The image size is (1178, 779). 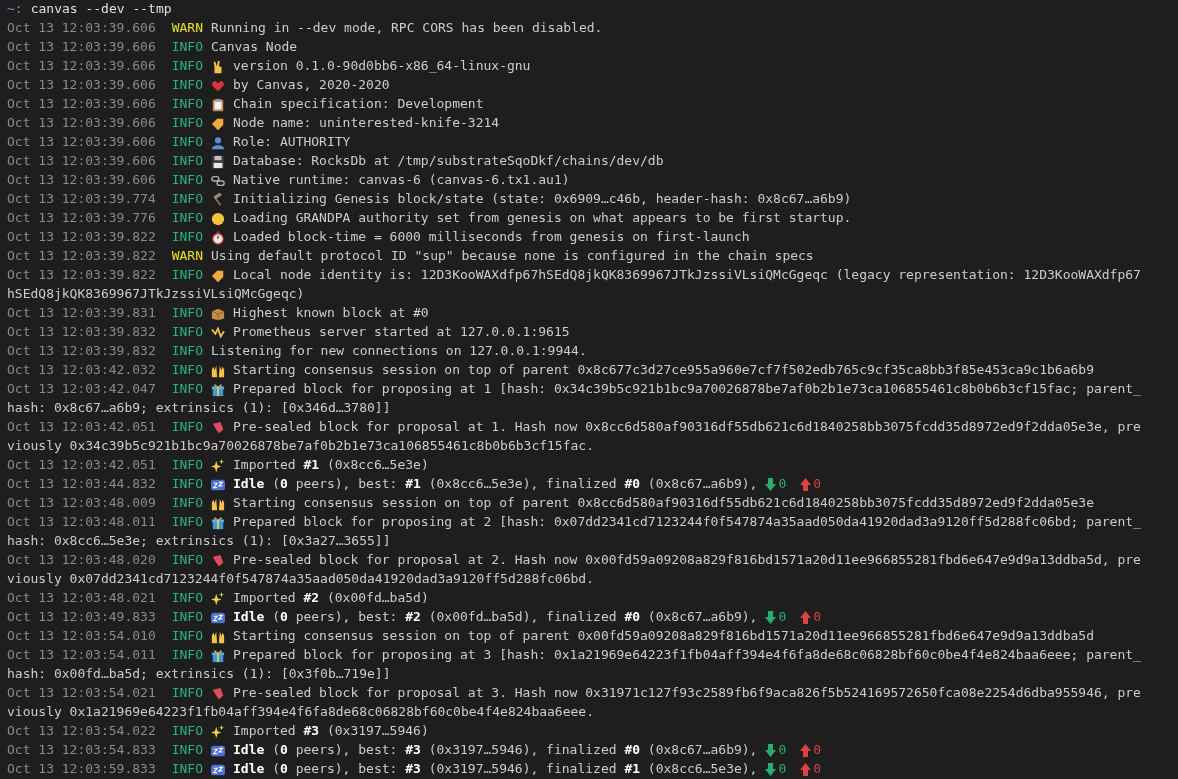 What do you see at coordinates (218, 465) in the screenshot?
I see `sparkles-icon` at bounding box center [218, 465].